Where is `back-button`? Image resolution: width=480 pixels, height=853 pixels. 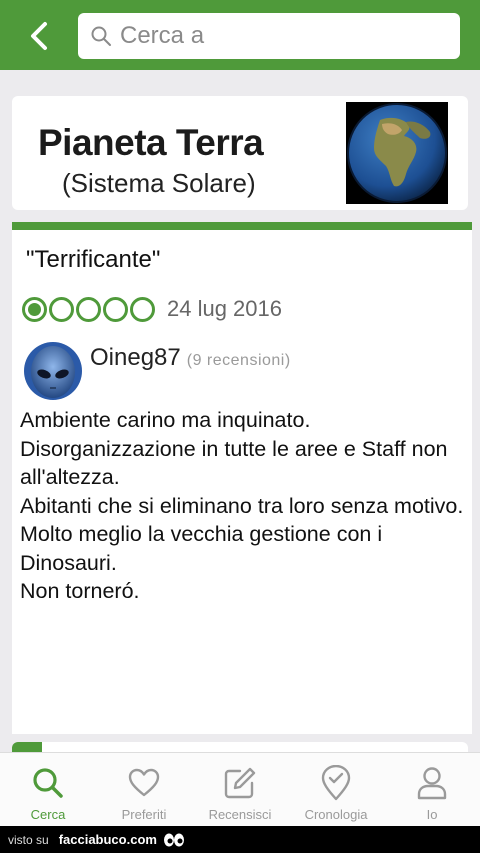
back-button is located at coordinates (39, 36).